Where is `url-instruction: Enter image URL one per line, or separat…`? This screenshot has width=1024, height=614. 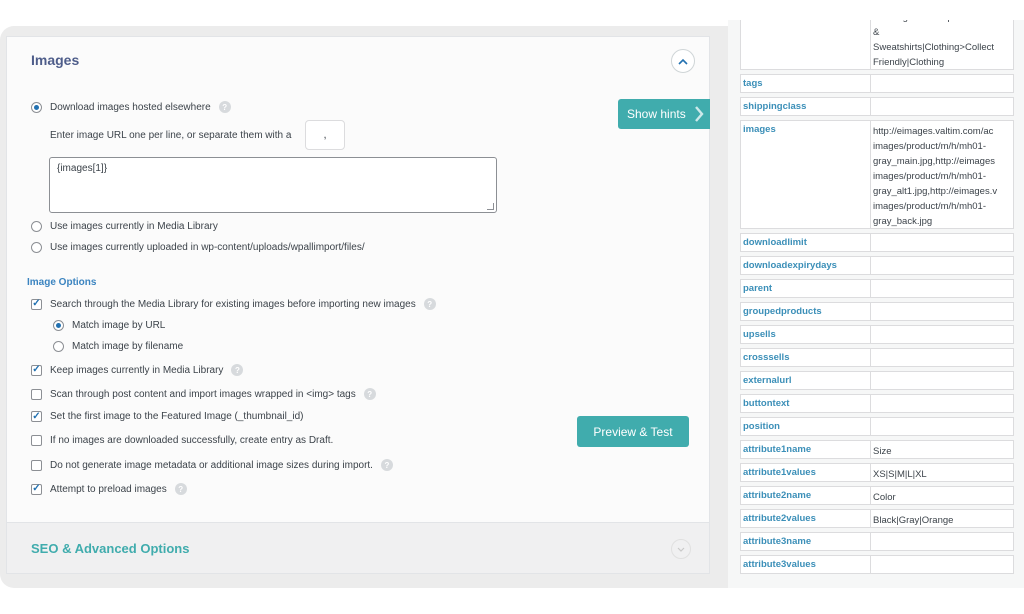
url-instruction: Enter image URL one per line, or separat… is located at coordinates (171, 135).